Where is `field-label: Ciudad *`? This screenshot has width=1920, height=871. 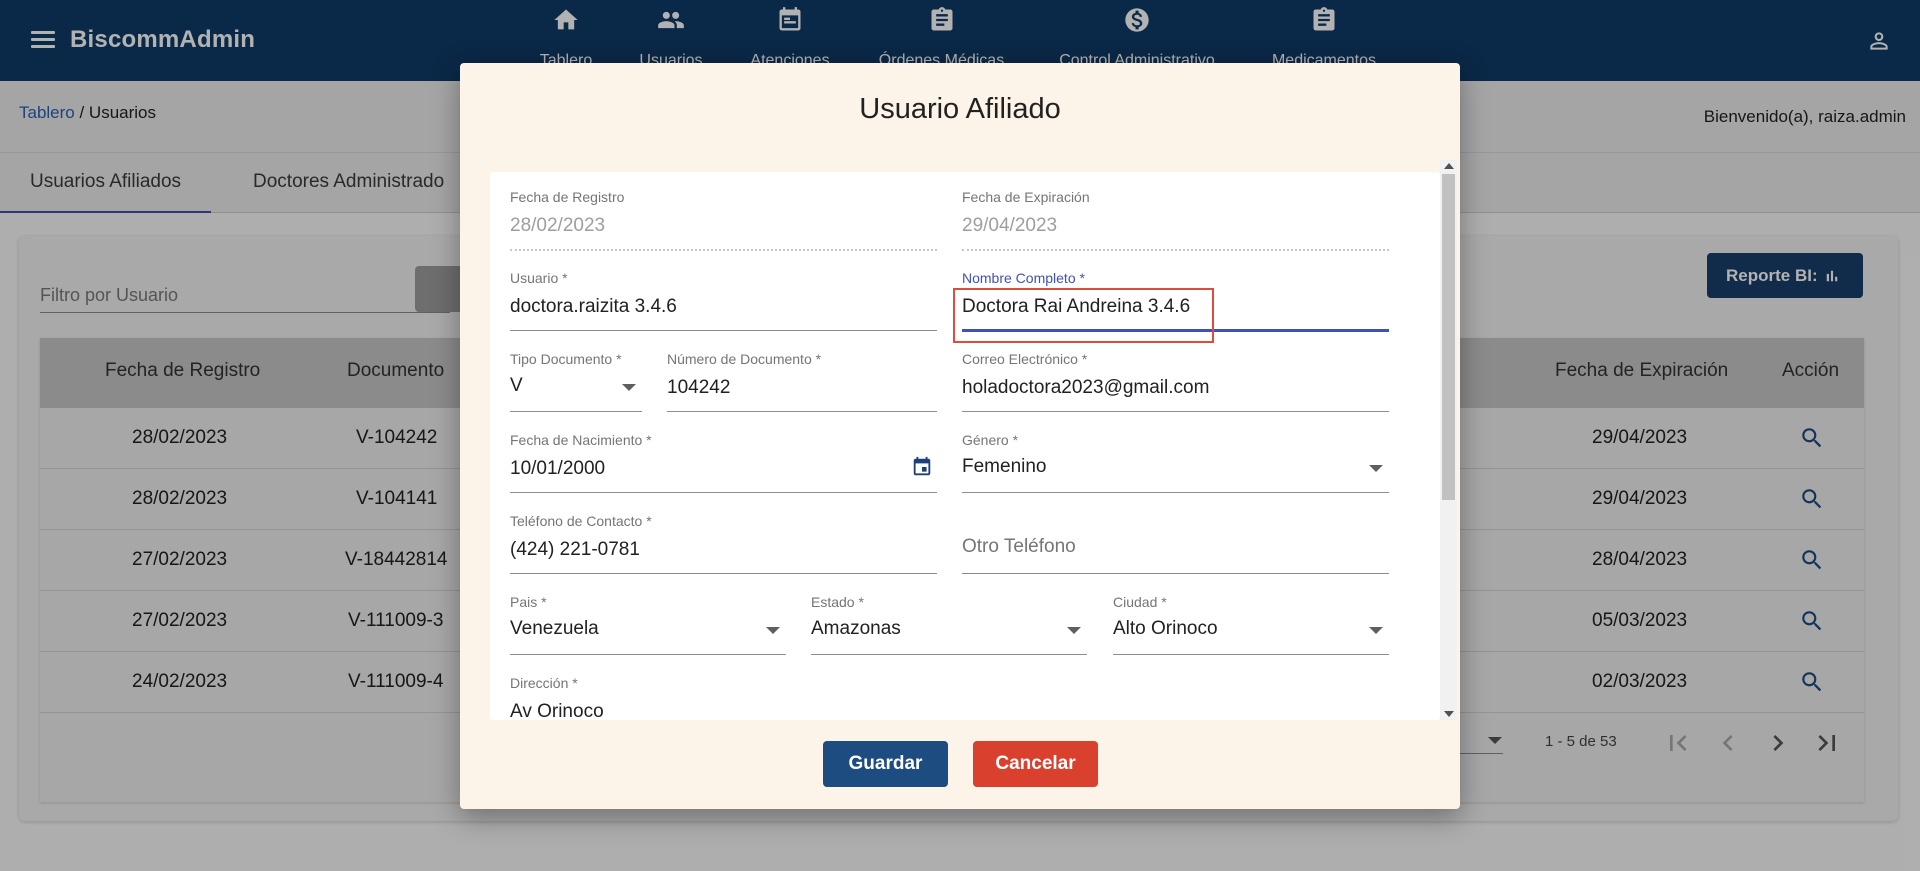 field-label: Ciudad * is located at coordinates (1140, 602).